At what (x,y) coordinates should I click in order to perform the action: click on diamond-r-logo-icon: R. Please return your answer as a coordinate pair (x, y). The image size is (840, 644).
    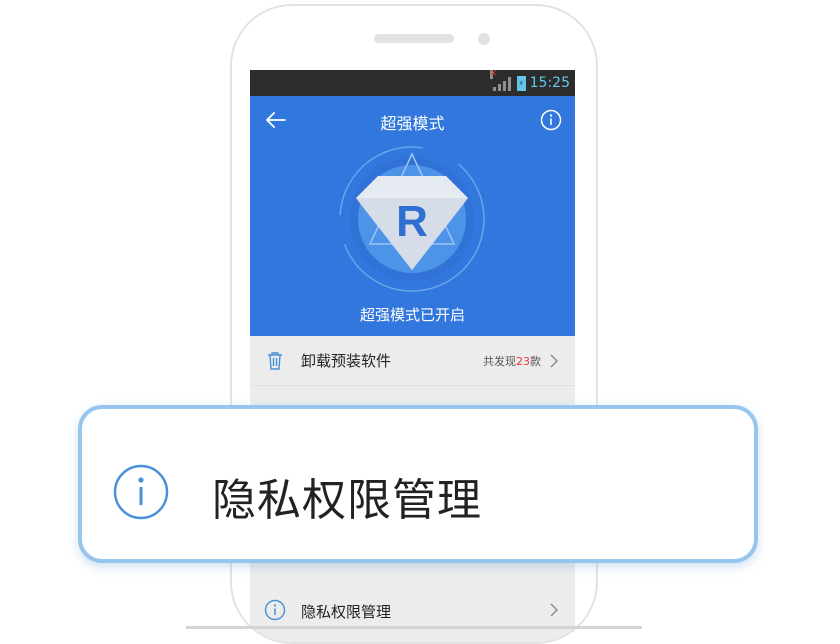
    Looking at the image, I should click on (412, 219).